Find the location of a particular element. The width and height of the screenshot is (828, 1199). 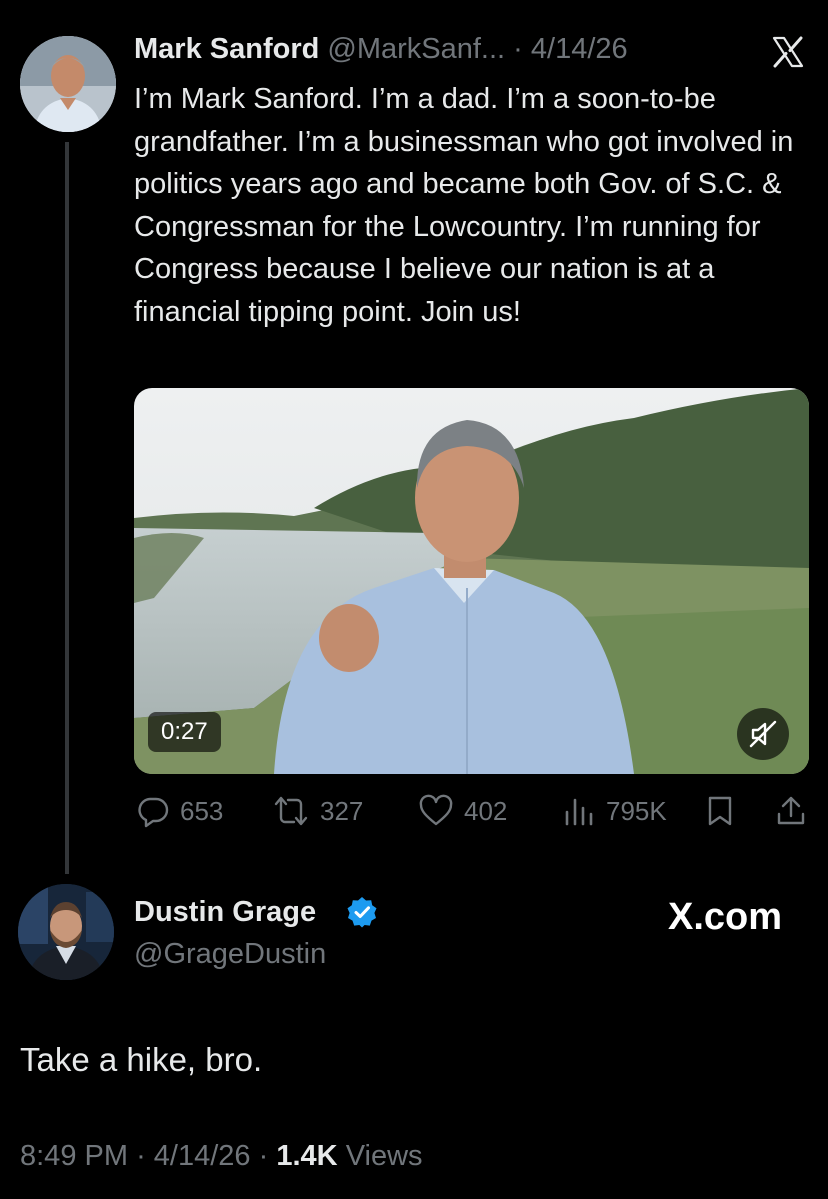

share-icon is located at coordinates (791, 810).